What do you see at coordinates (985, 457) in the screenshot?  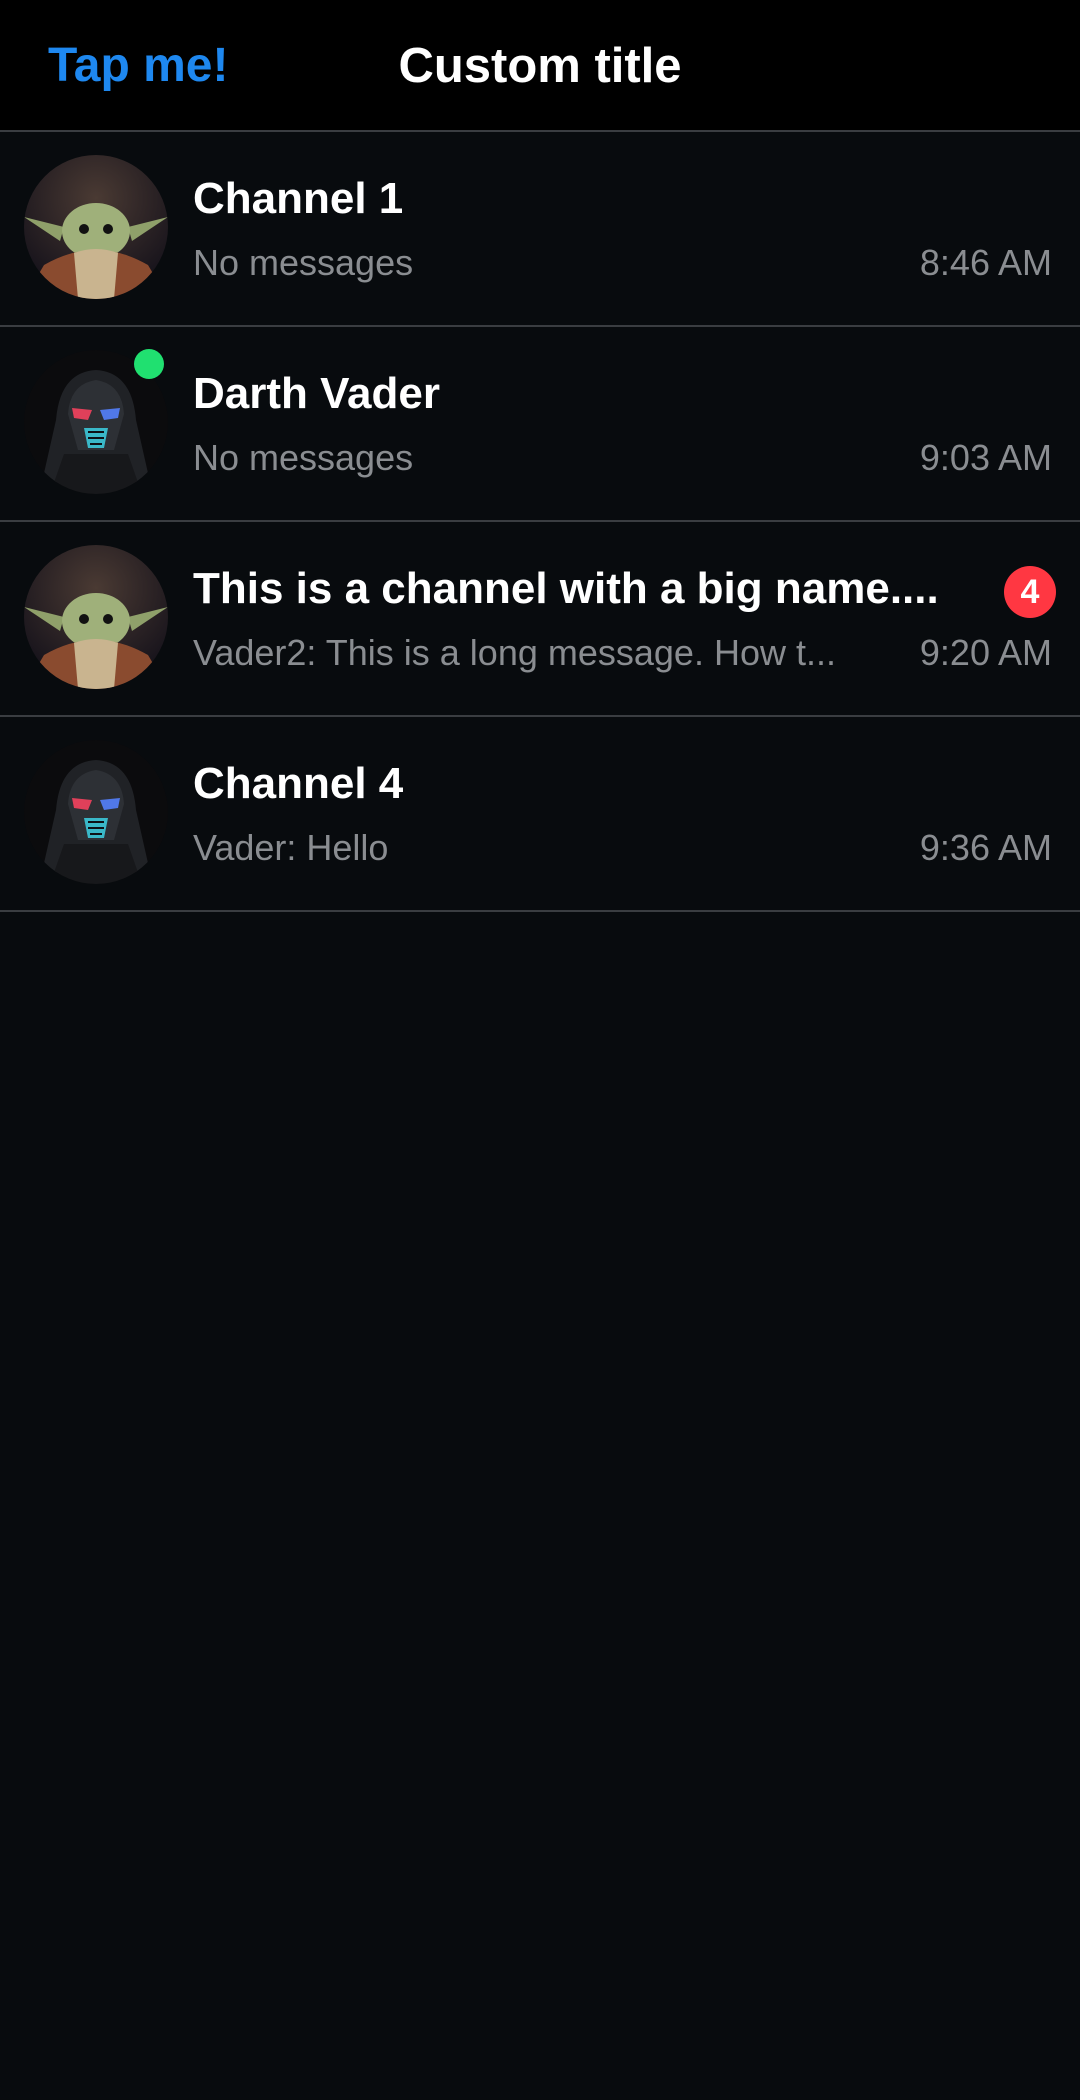 I see `timestamp: 9:03 AM` at bounding box center [985, 457].